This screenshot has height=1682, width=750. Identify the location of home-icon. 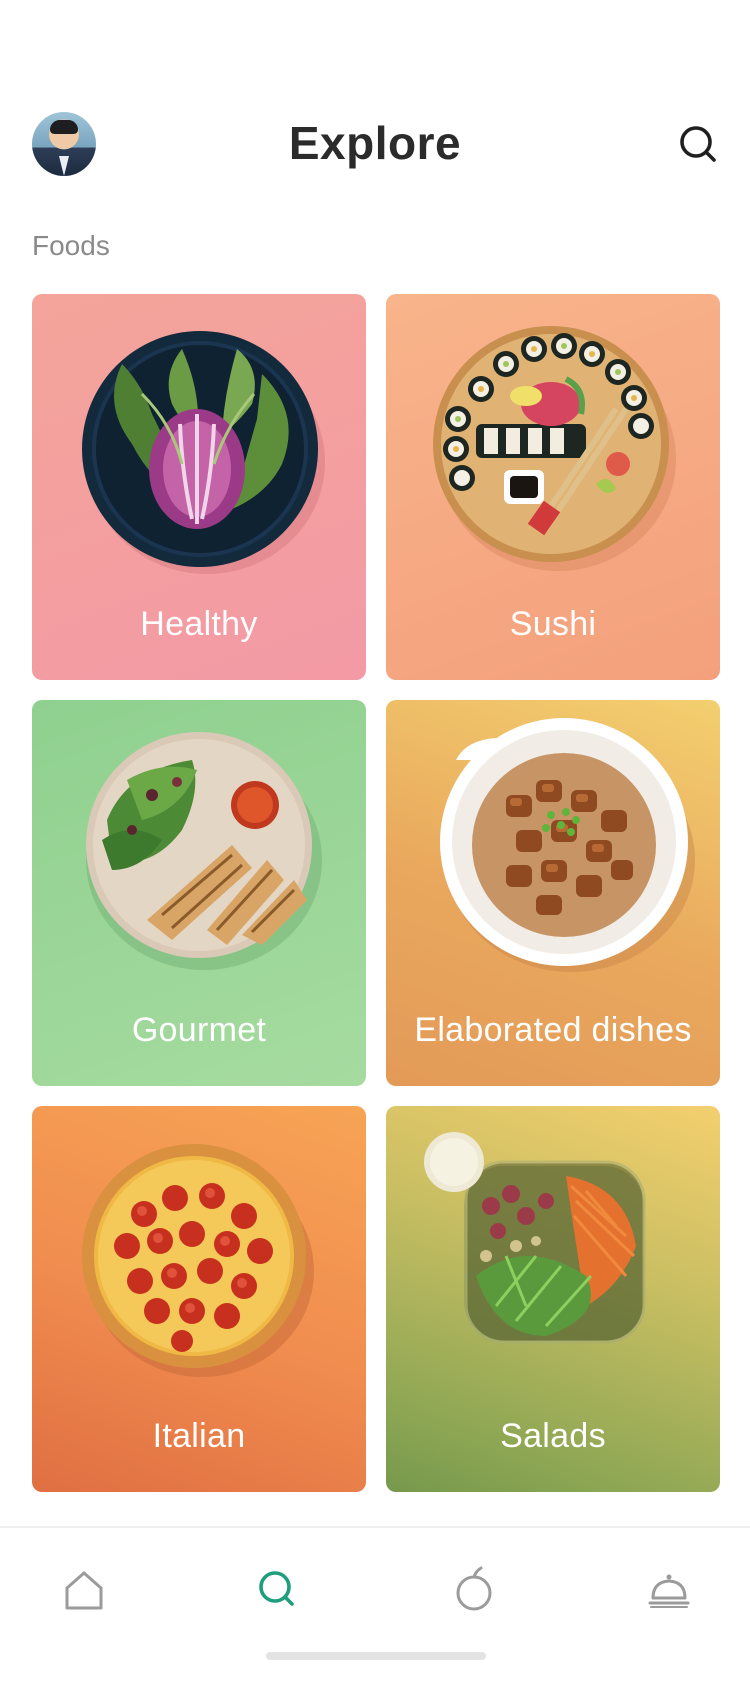
(84, 1590).